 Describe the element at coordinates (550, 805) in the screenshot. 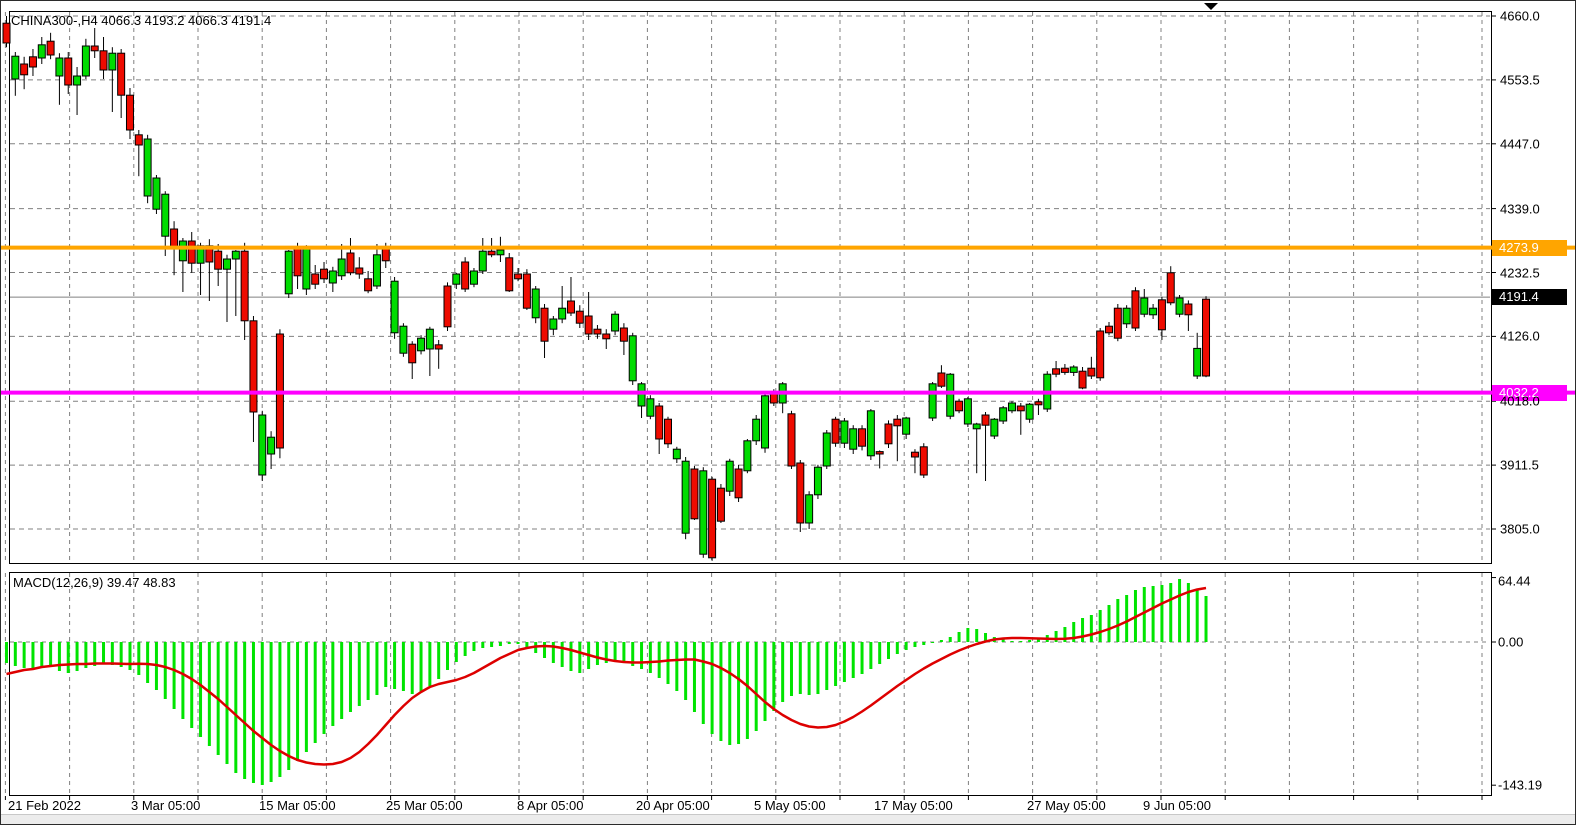

I see `date-label: 8 Apr 05:00` at that location.